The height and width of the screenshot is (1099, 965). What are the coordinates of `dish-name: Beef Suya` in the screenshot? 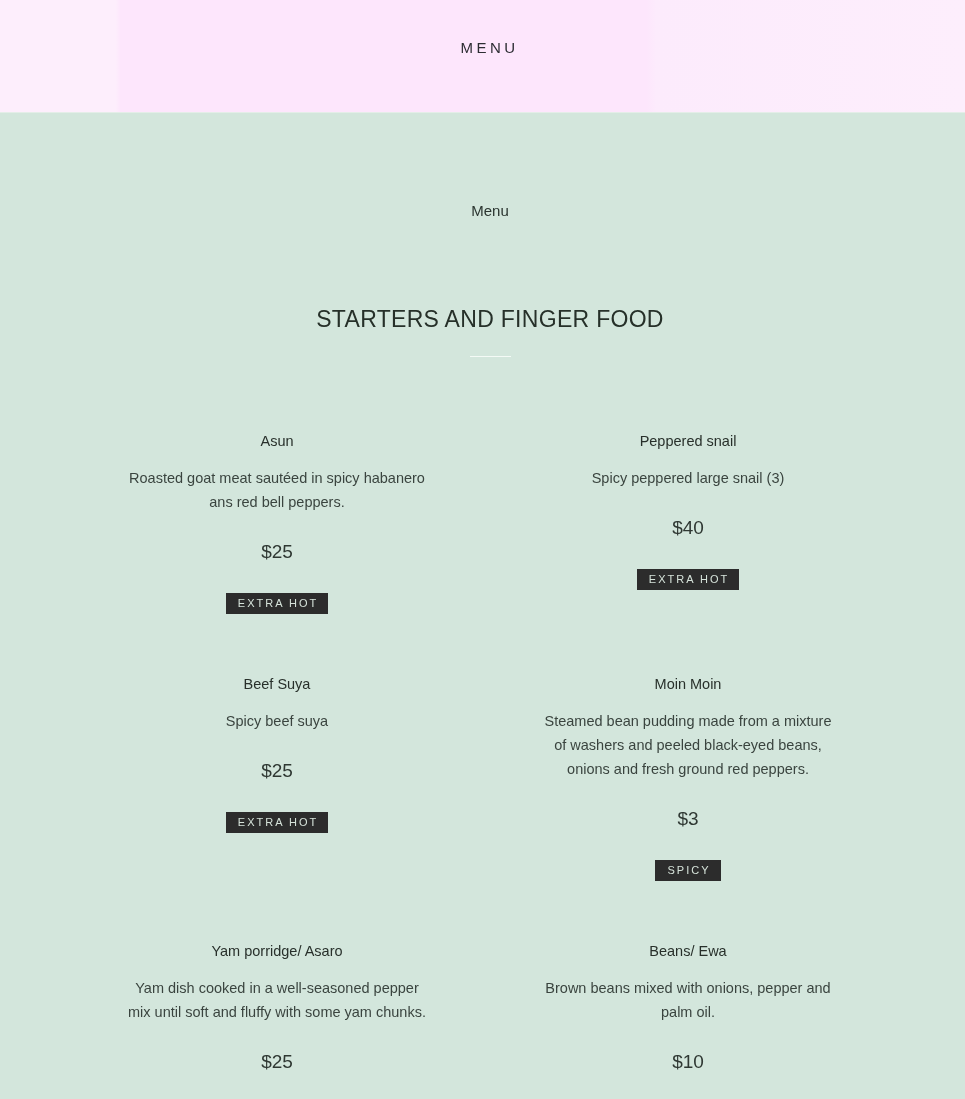 It's located at (277, 684).